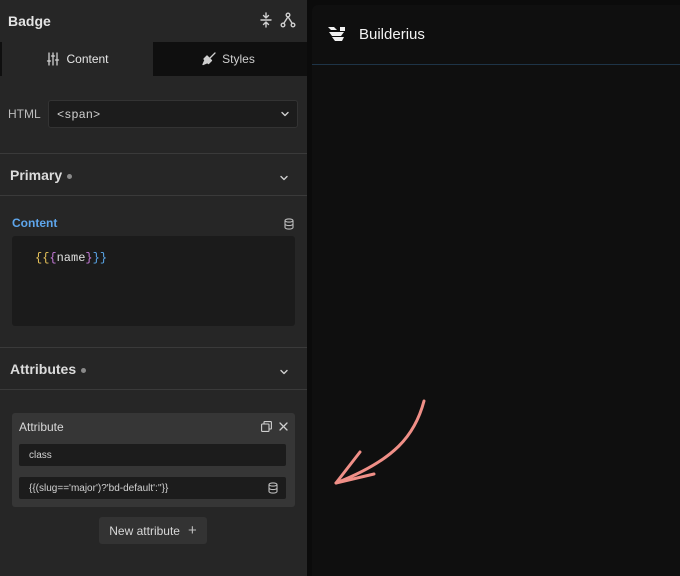  Describe the element at coordinates (99, 488) in the screenshot. I see `attribute-value-text: {{(slug=='major')?'bd-default':''}}` at that location.